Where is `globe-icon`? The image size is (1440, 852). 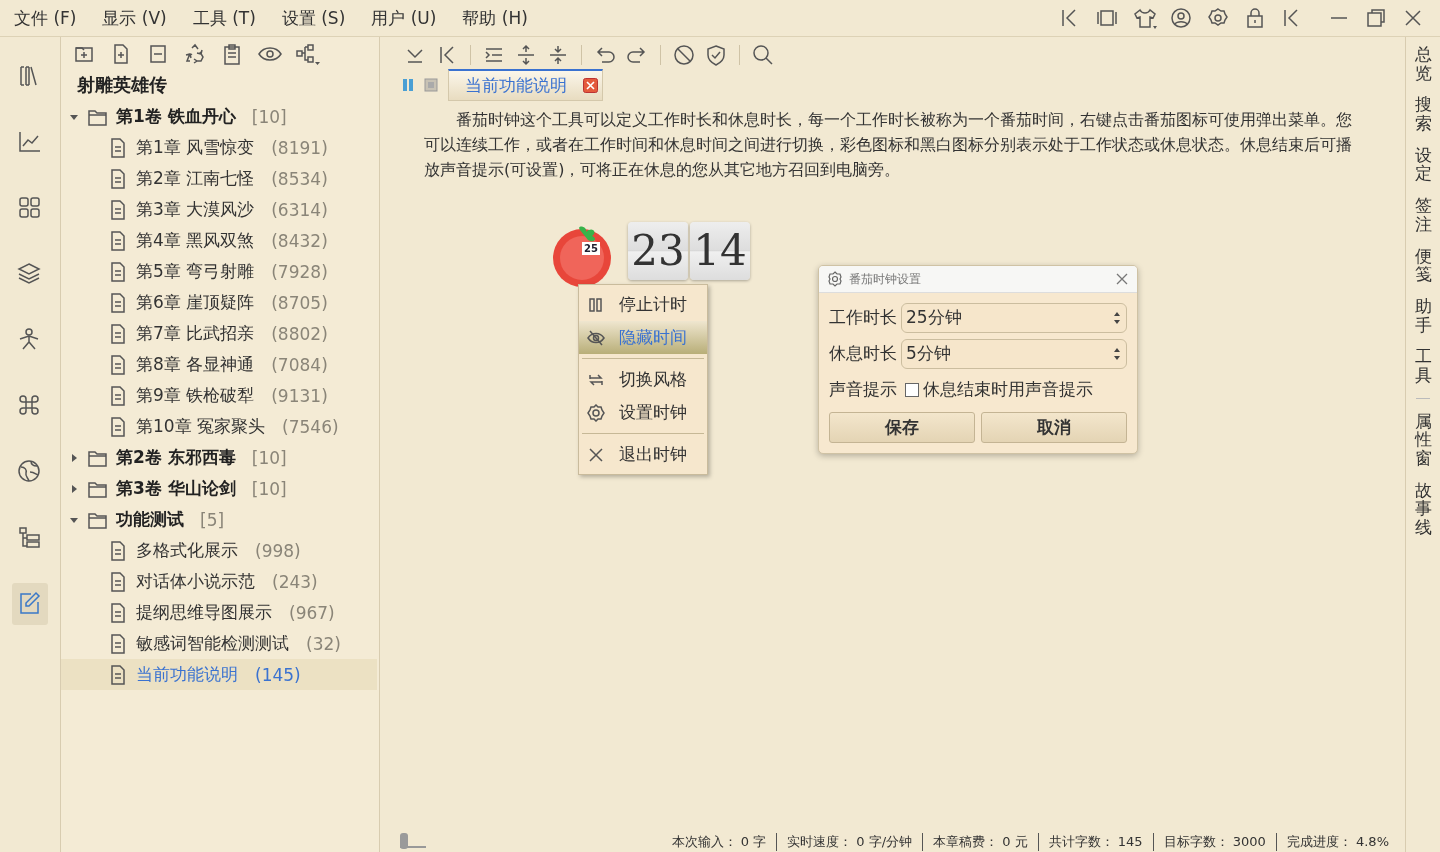
globe-icon is located at coordinates (30, 472).